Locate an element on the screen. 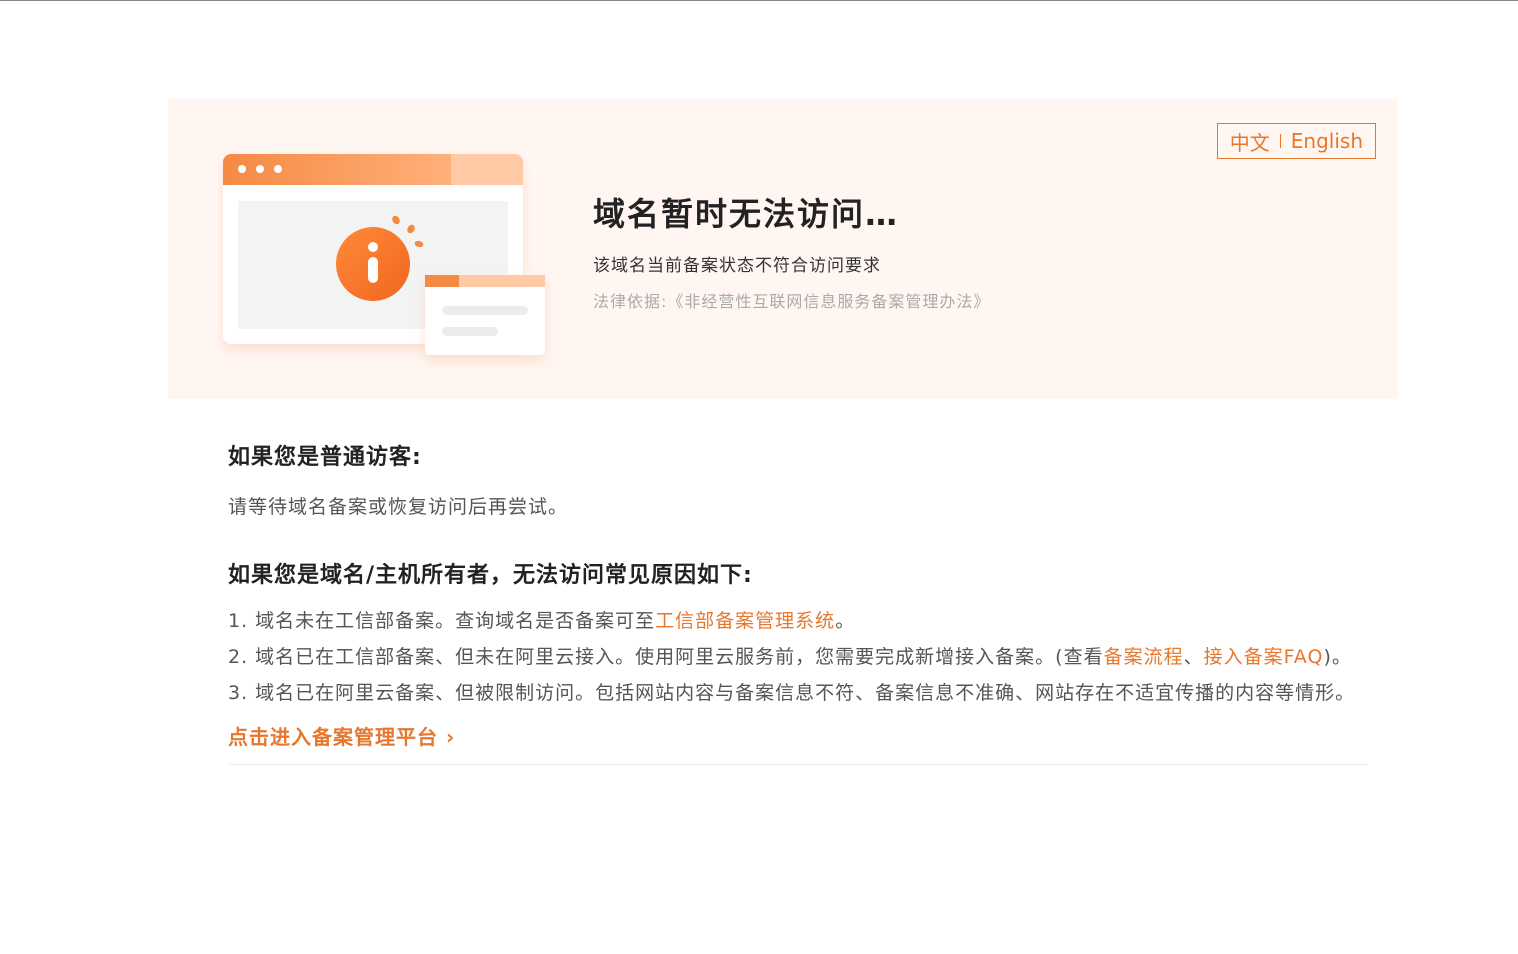  visitor-heading: 如果您是普通访客: is located at coordinates (325, 457).